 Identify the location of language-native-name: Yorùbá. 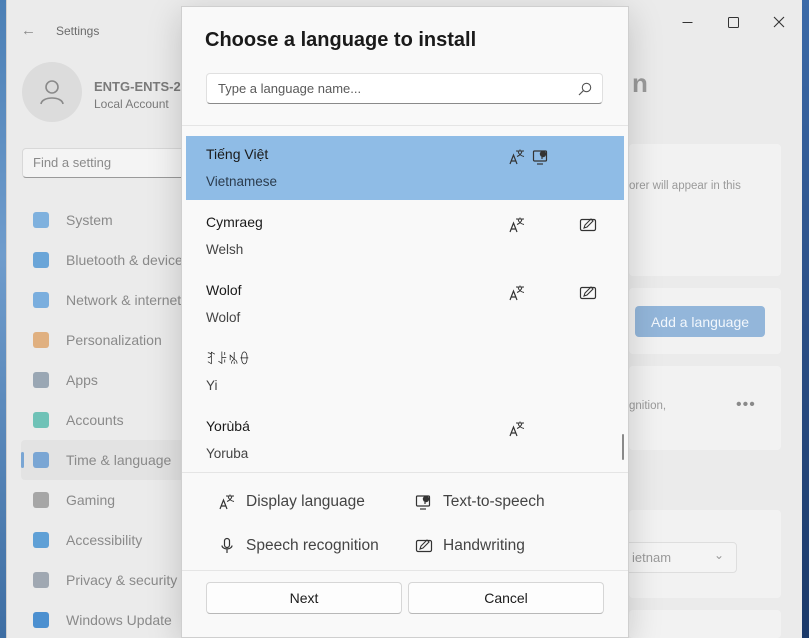
(228, 426).